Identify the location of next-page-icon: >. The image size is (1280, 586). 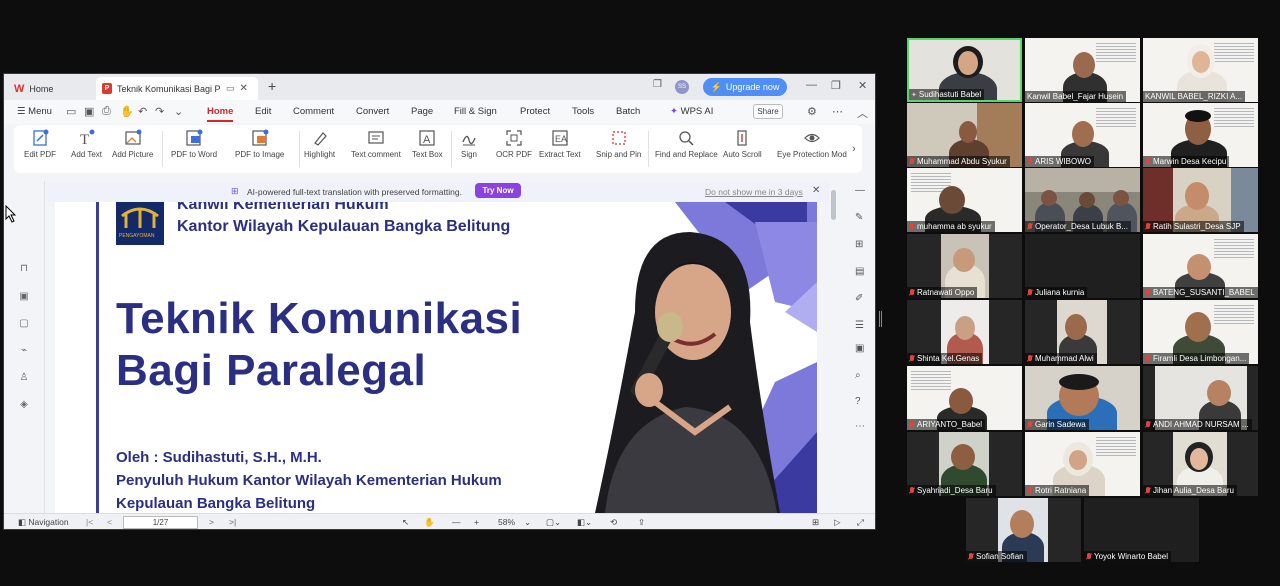
(211, 522).